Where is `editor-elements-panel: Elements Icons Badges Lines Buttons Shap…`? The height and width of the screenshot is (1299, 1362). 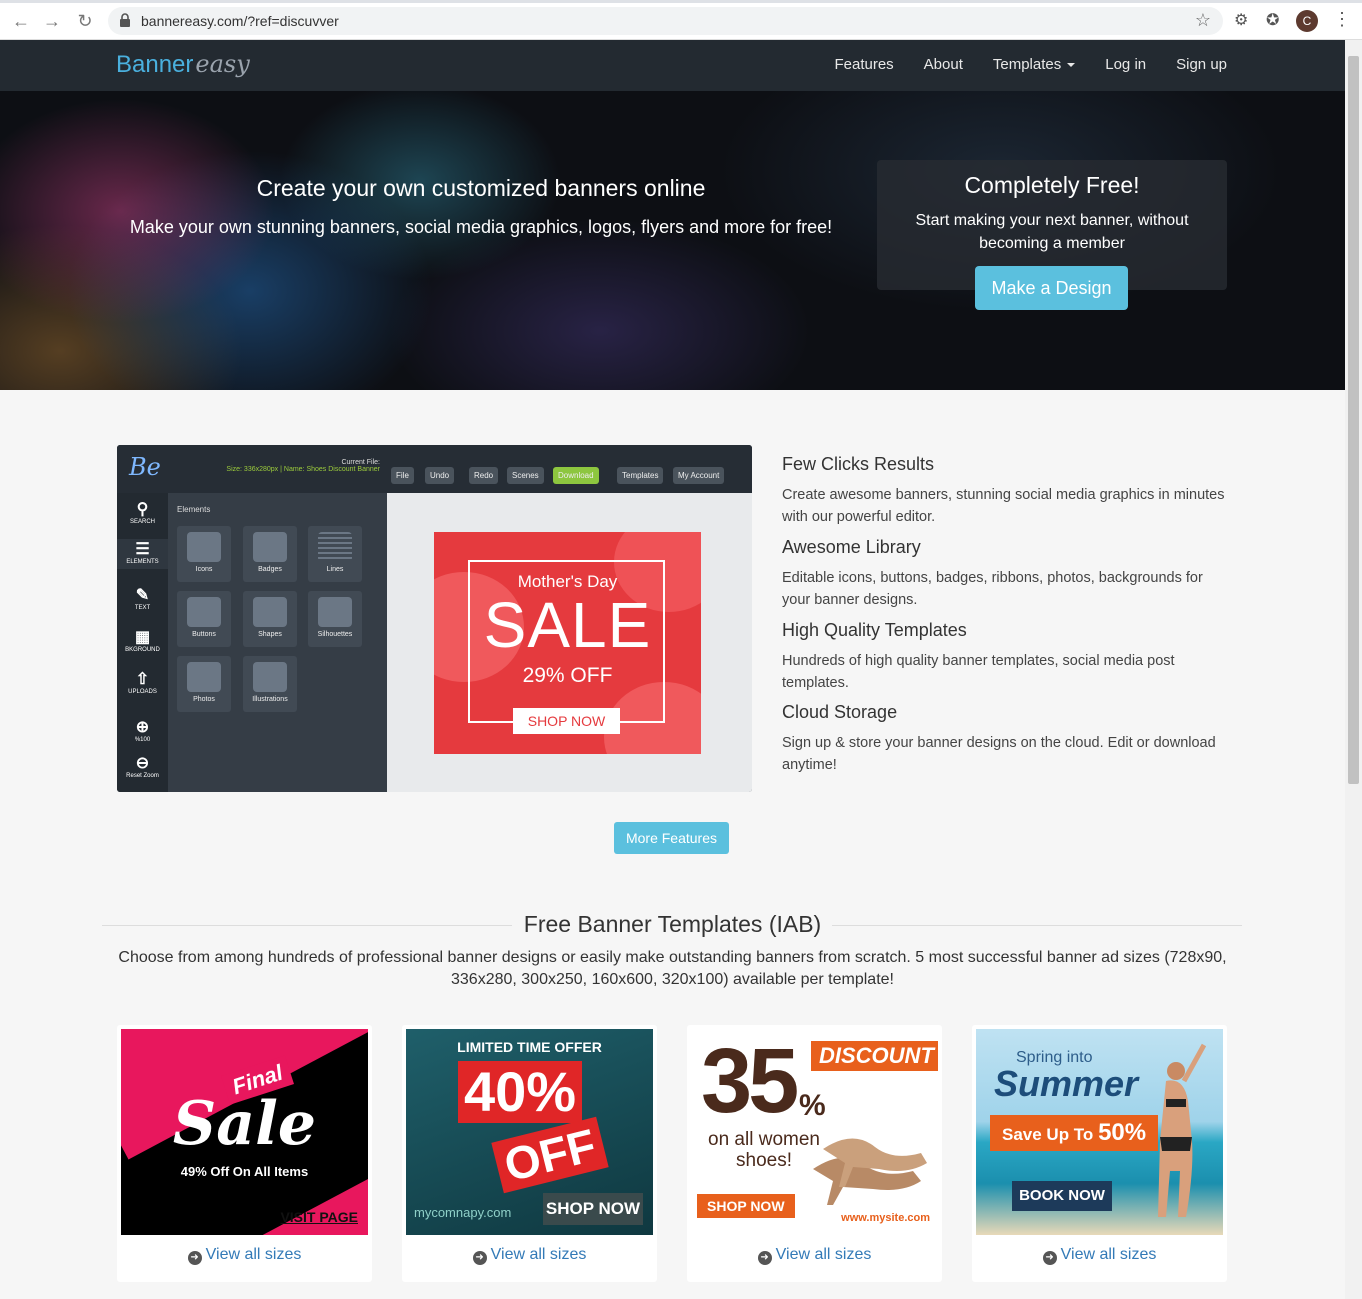 editor-elements-panel: Elements Icons Badges Lines Buttons Shap… is located at coordinates (277, 642).